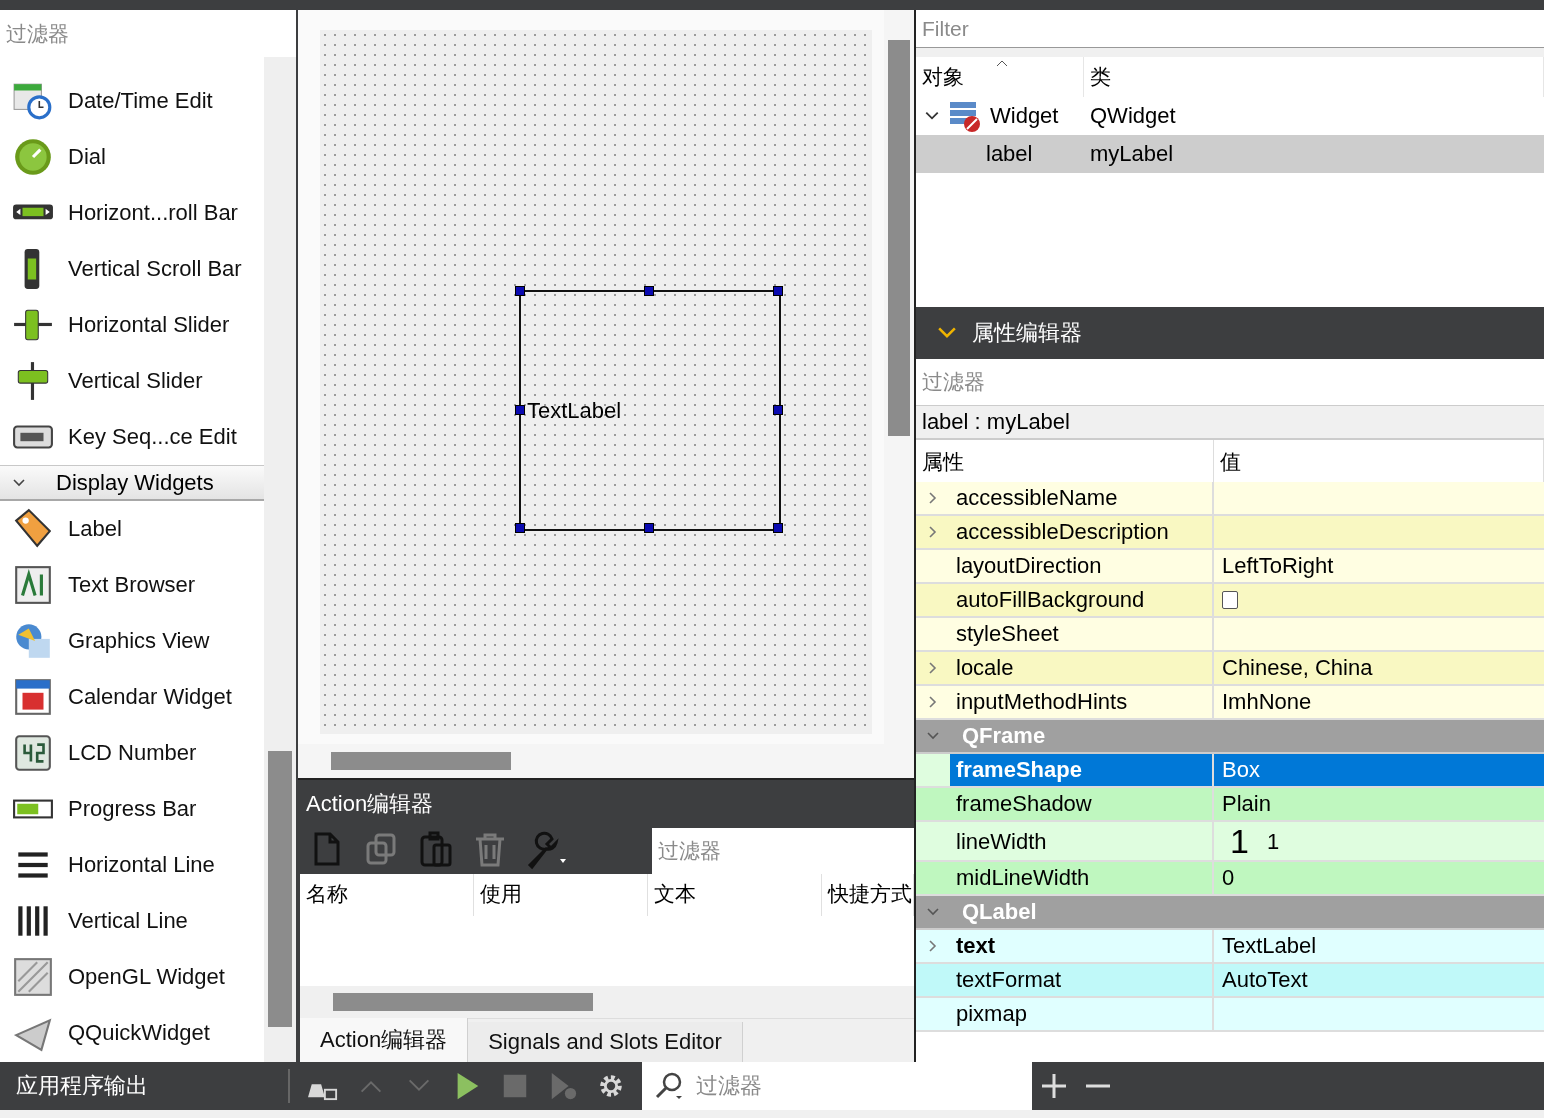 Image resolution: width=1544 pixels, height=1118 pixels. I want to click on widget-list-item: Dial, so click(132, 157).